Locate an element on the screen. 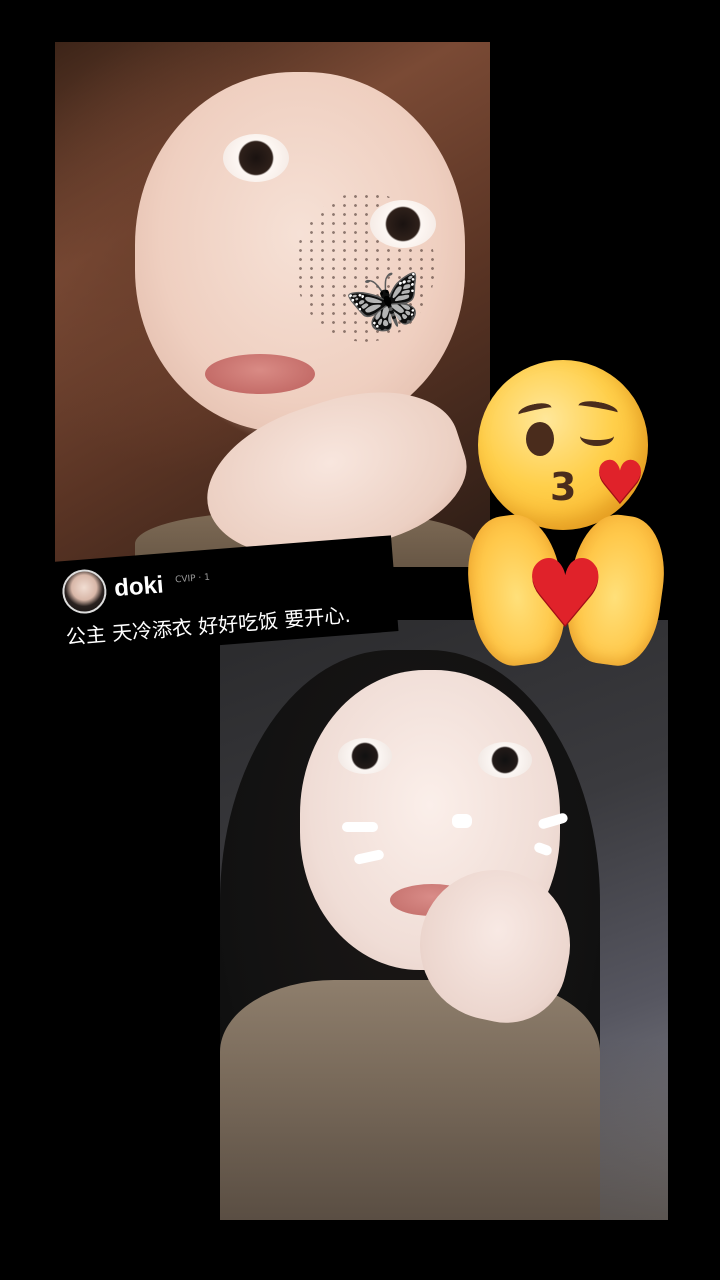 Image resolution: width=720 pixels, height=1280 pixels. vip-badge: CVIP · 1 is located at coordinates (192, 579).